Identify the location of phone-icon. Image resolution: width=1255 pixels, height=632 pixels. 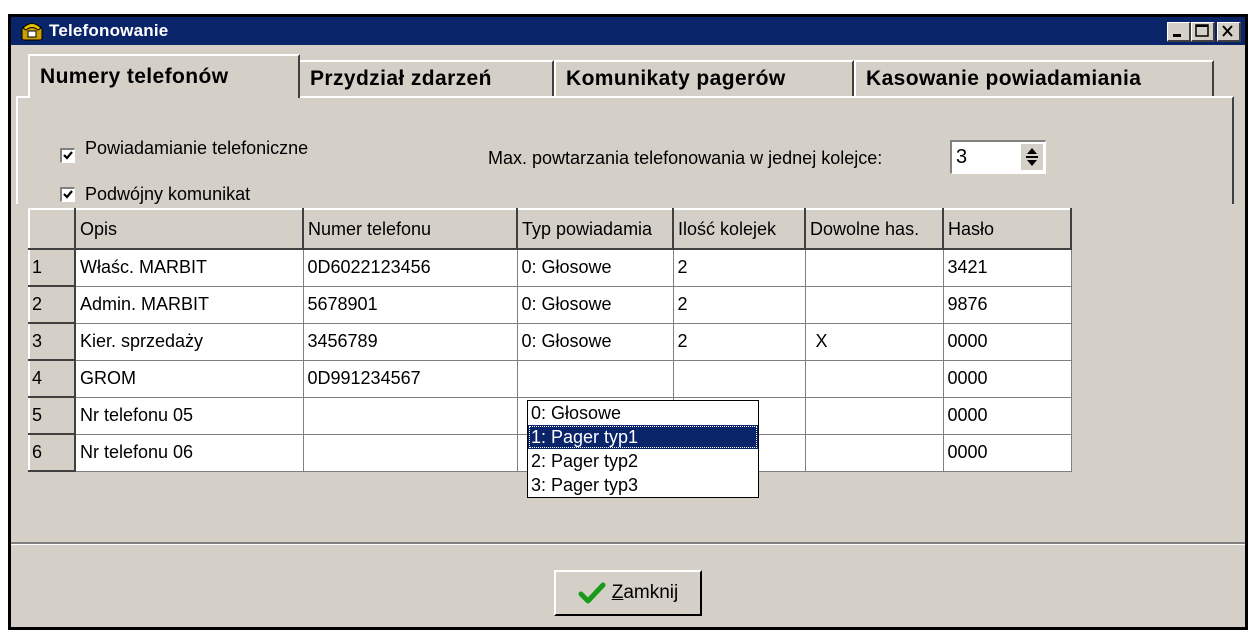
(32, 31).